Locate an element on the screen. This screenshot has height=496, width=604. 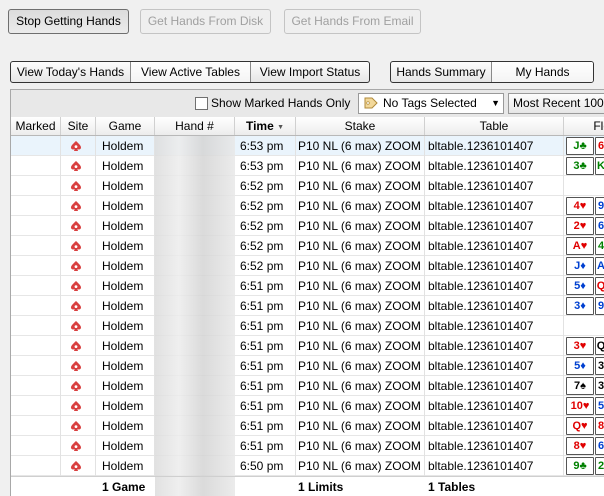
flop-cards: 10♥ 5 is located at coordinates (585, 406).